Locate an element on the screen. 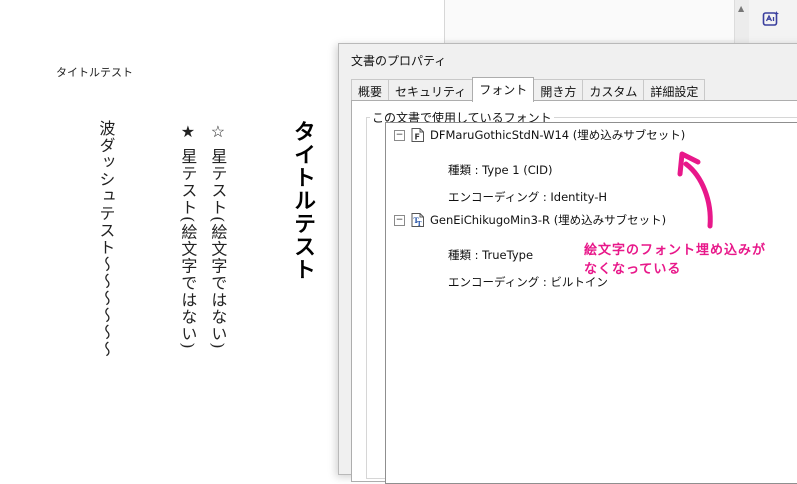 The height and width of the screenshot is (484, 797). truetype-font-icon: T T is located at coordinates (417, 220).